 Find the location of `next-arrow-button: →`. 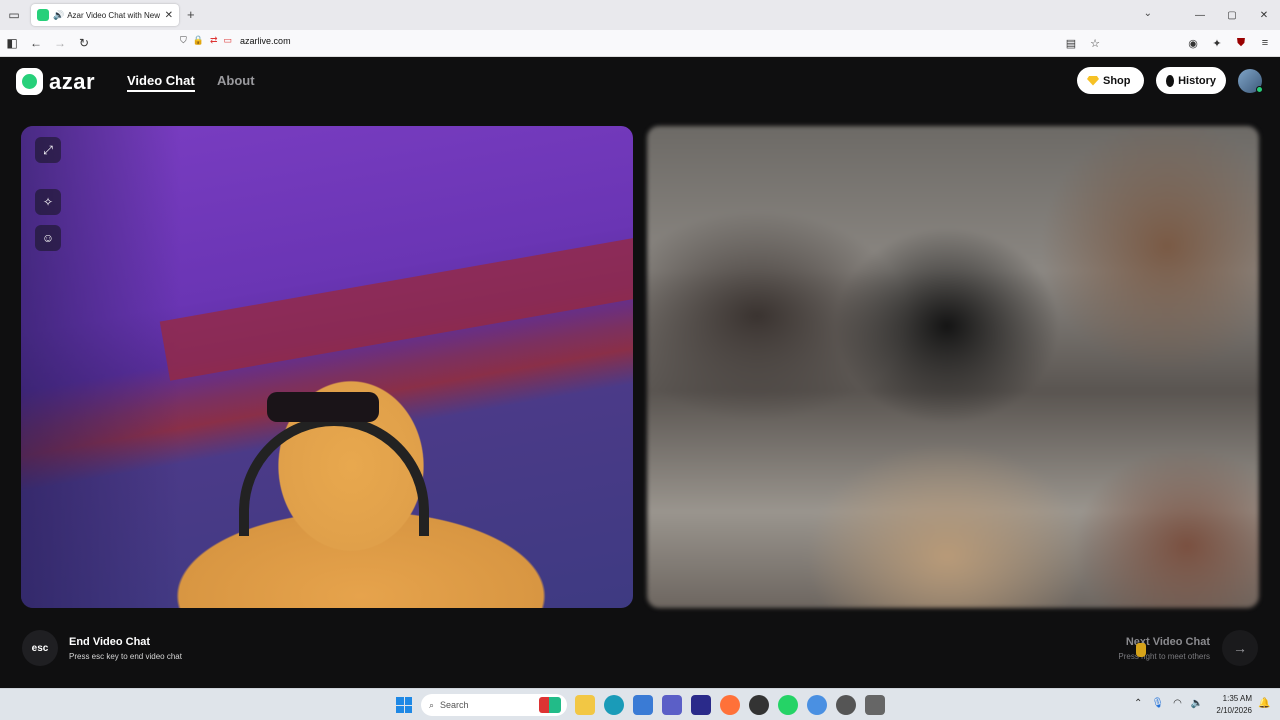

next-arrow-button: → is located at coordinates (1240, 648).